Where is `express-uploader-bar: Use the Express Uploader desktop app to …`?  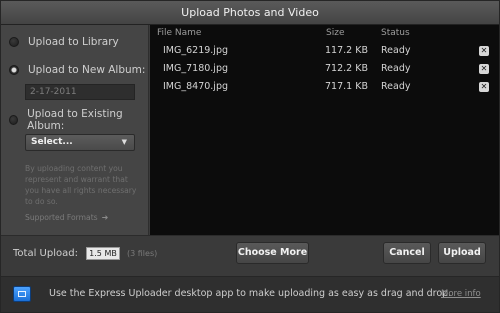 express-uploader-bar: Use the Express Uploader desktop app to … is located at coordinates (250, 294).